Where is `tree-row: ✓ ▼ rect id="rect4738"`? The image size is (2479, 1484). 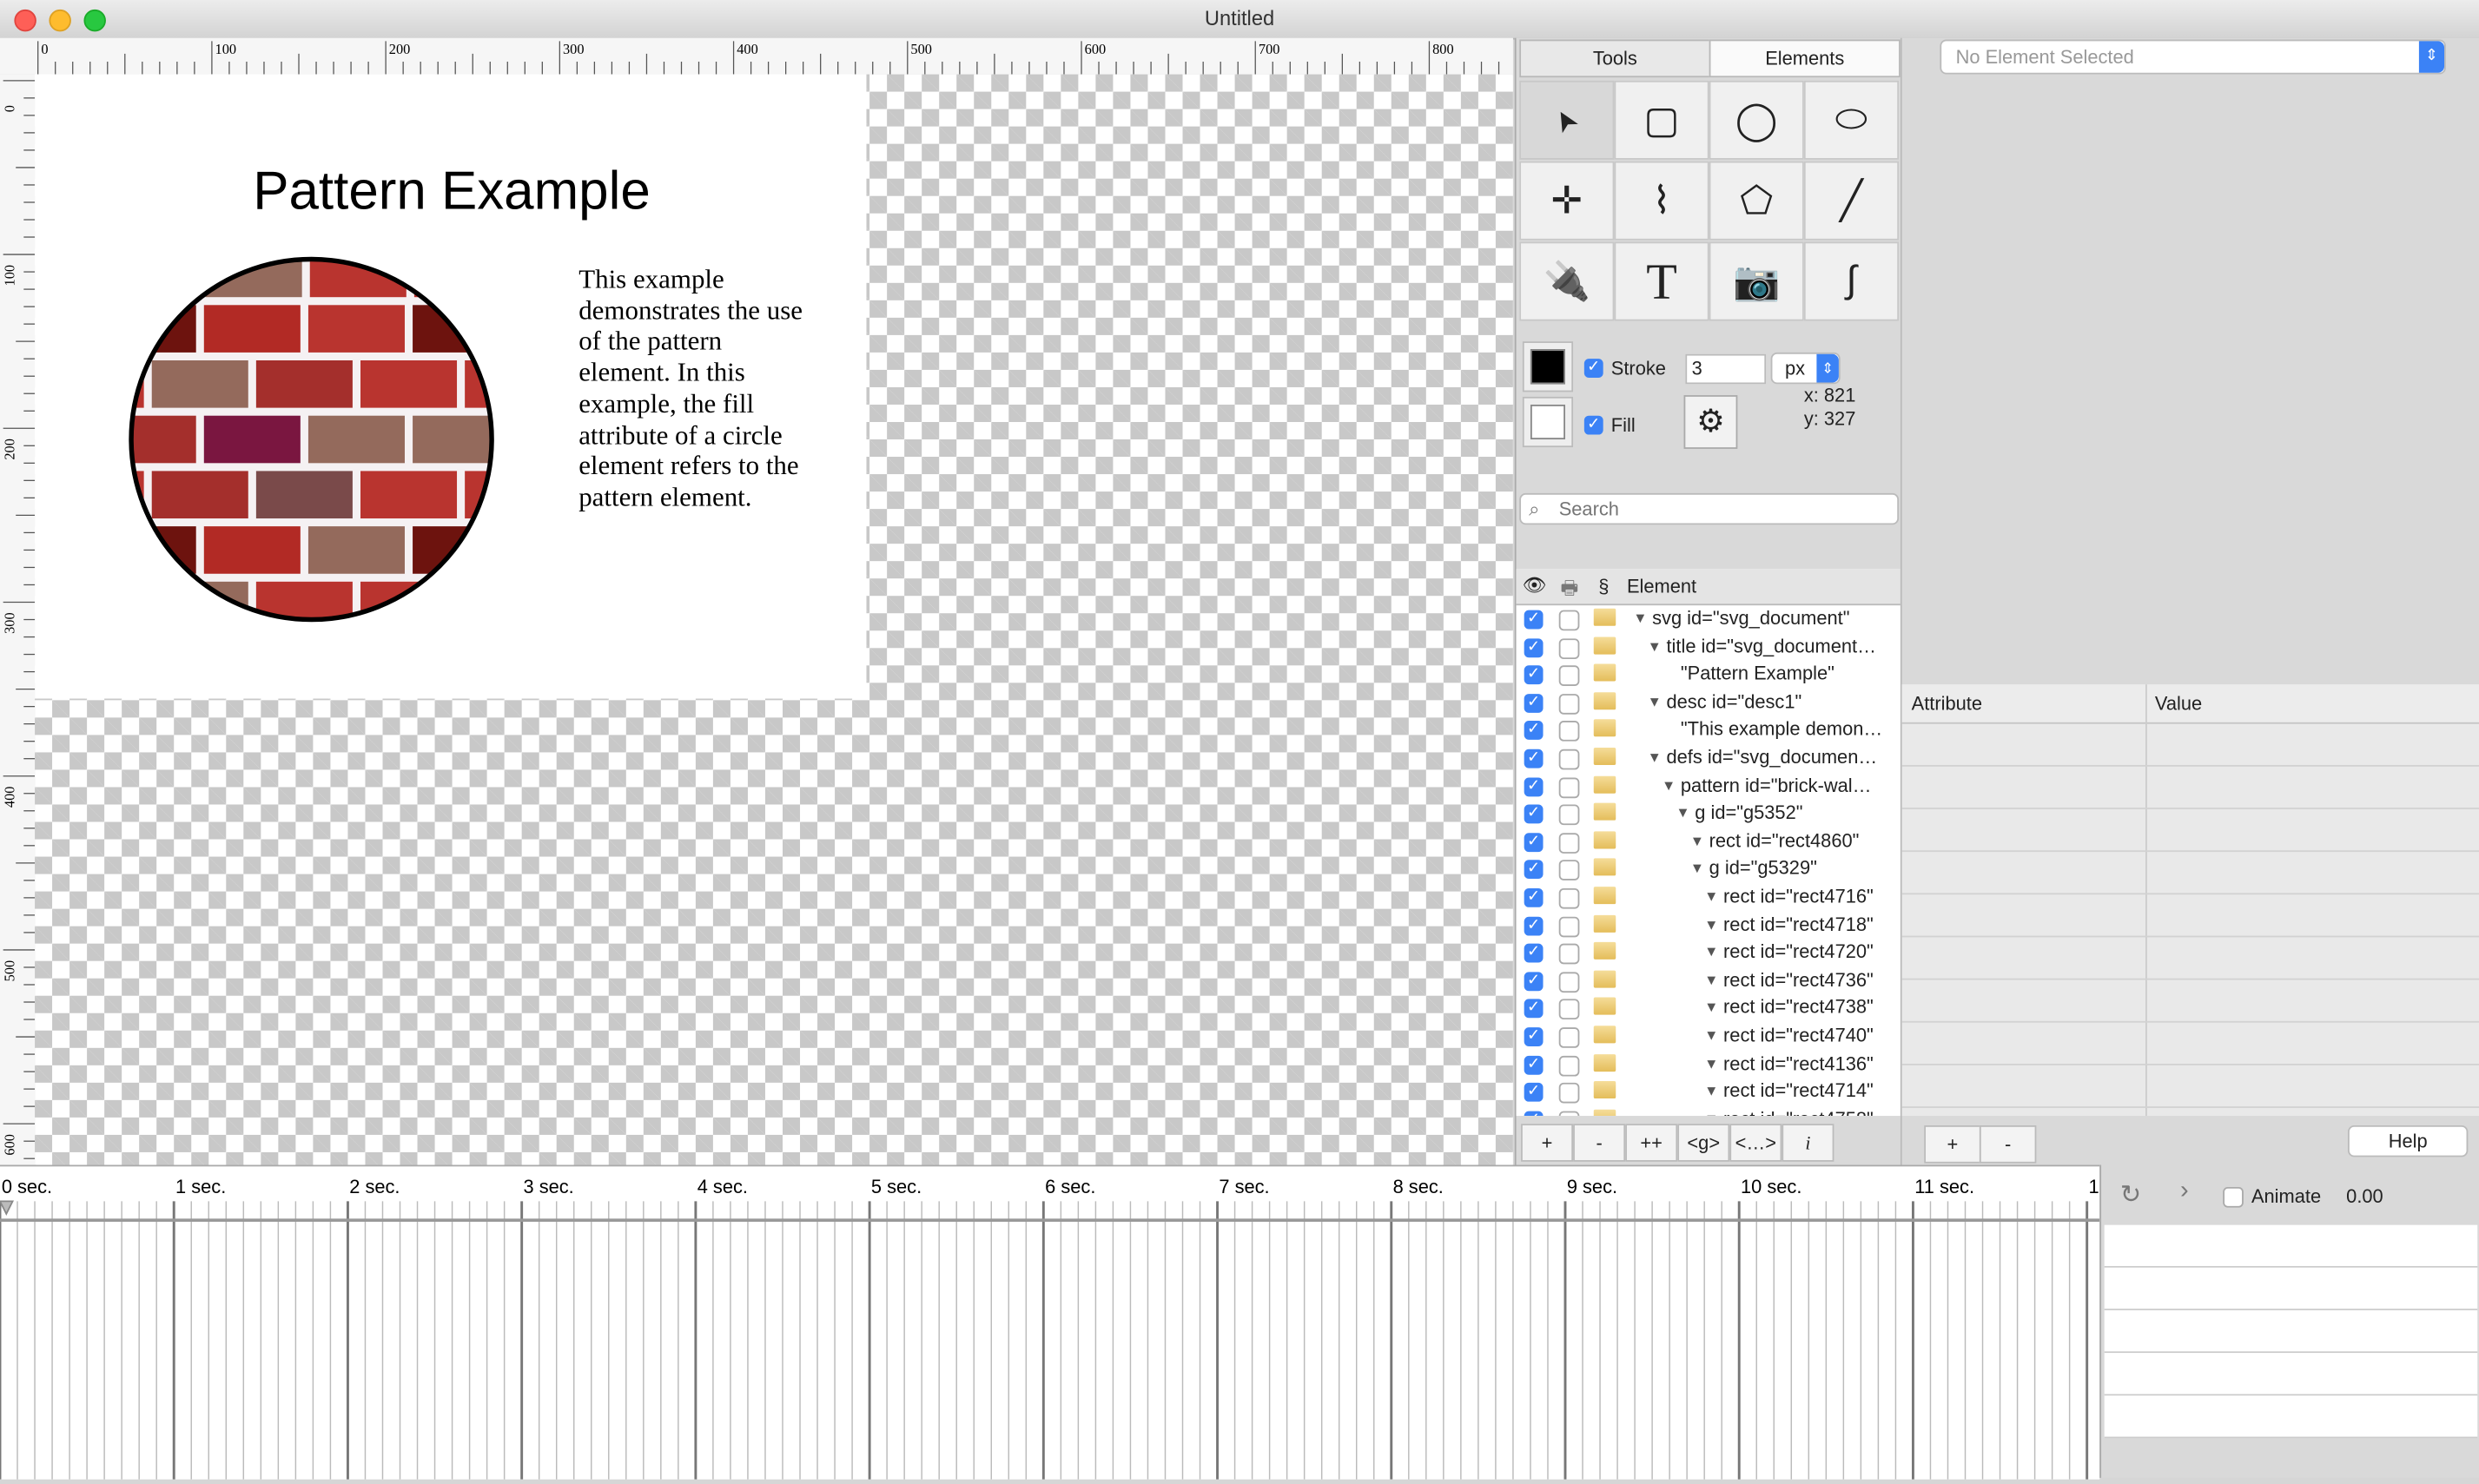 tree-row: ✓ ▼ rect id="rect4738" is located at coordinates (1709, 1008).